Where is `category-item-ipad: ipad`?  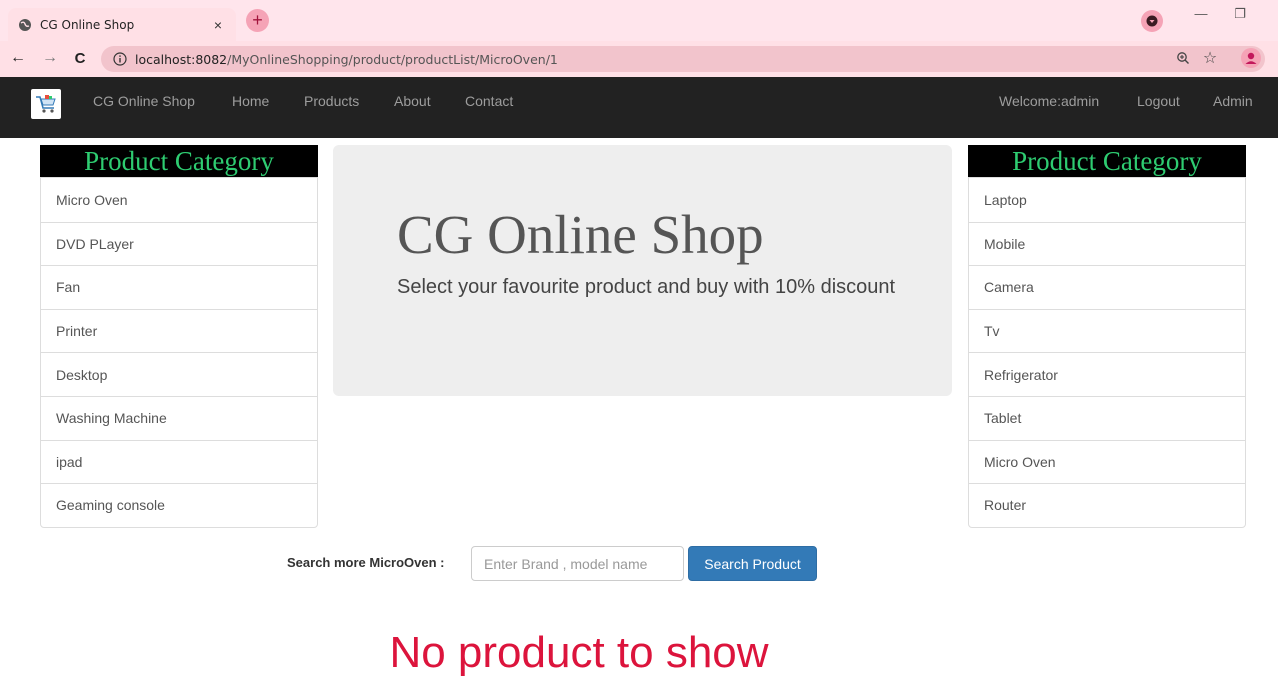
category-item-ipad: ipad is located at coordinates (179, 461).